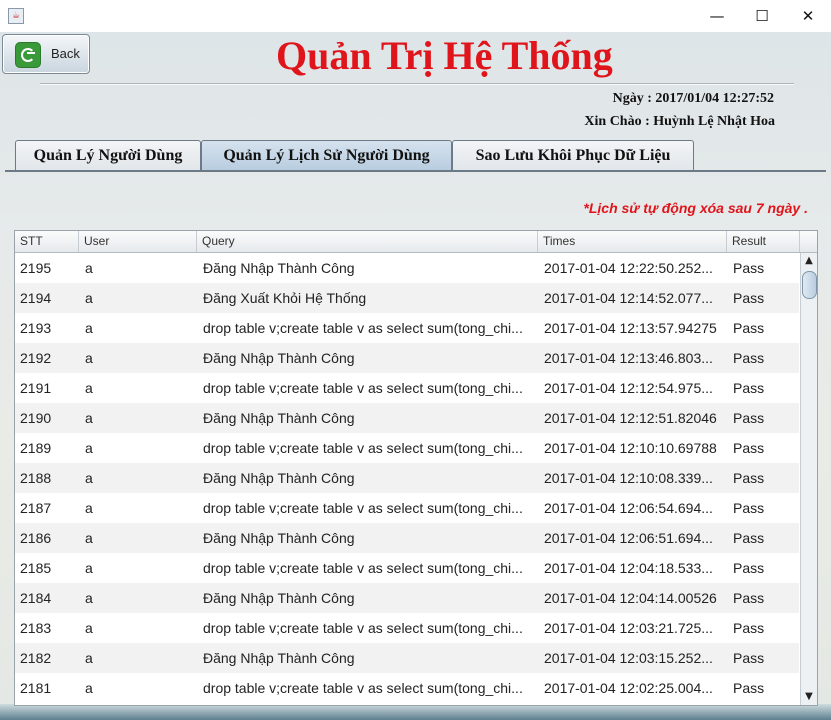 The width and height of the screenshot is (831, 720). What do you see at coordinates (367, 241) in the screenshot?
I see `column-header-query: Query` at bounding box center [367, 241].